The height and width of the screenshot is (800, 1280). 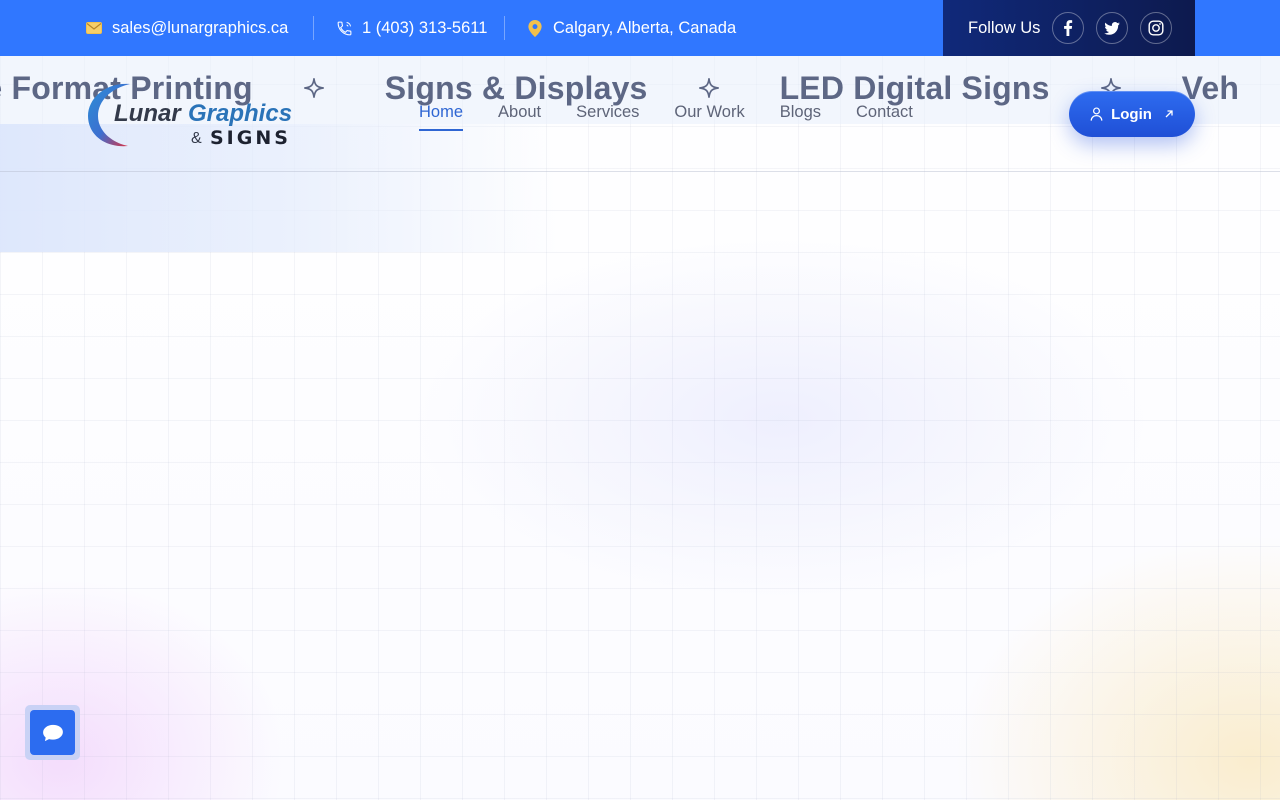 What do you see at coordinates (884, 115) in the screenshot?
I see `nav-item-contact: Contact` at bounding box center [884, 115].